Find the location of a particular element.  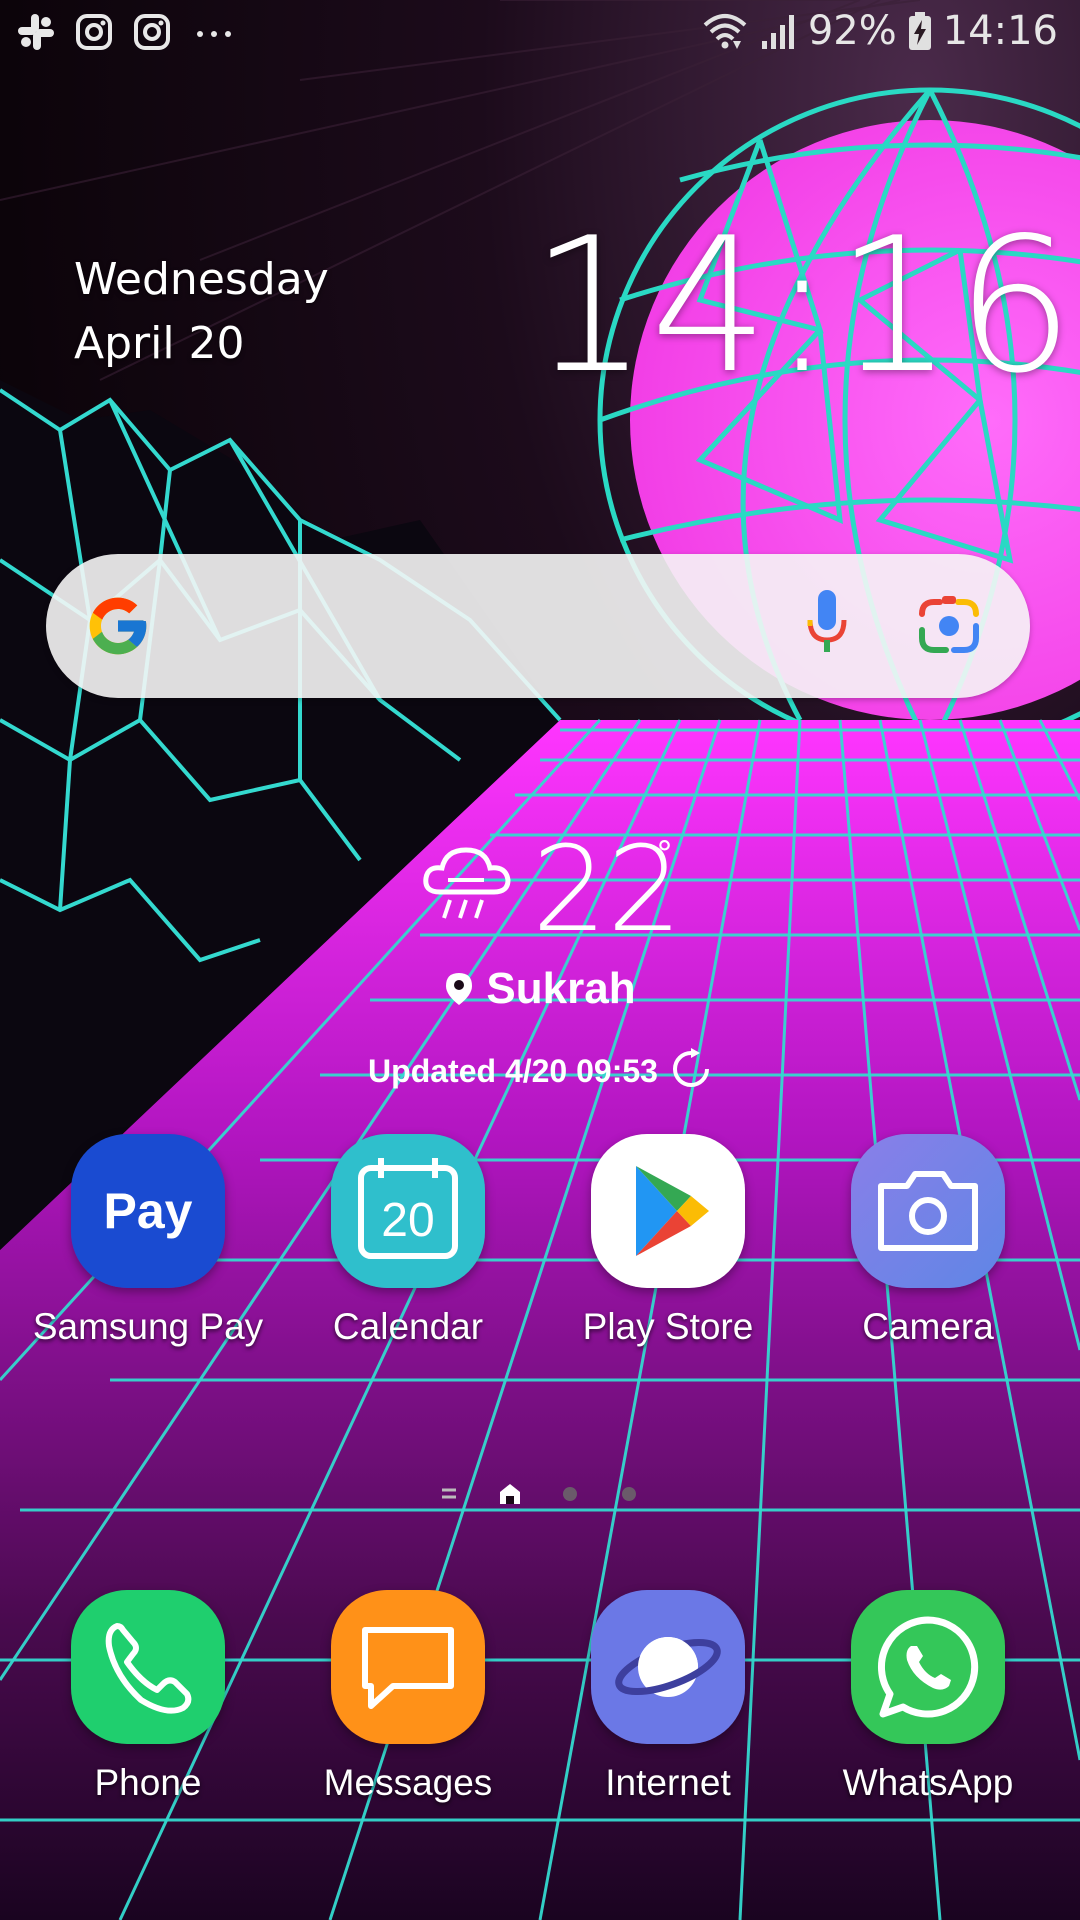

play-store-icon is located at coordinates (668, 1211).